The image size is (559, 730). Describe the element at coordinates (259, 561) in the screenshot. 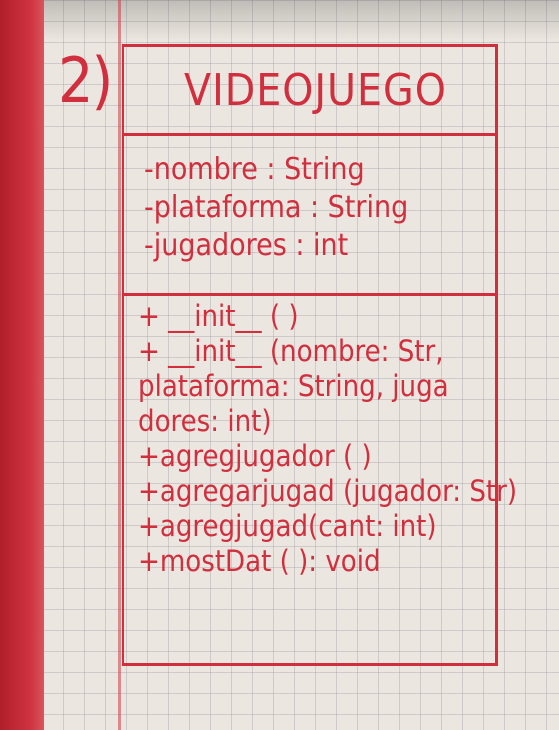

I see `method-mostdat: +mostDat ( ): void` at that location.